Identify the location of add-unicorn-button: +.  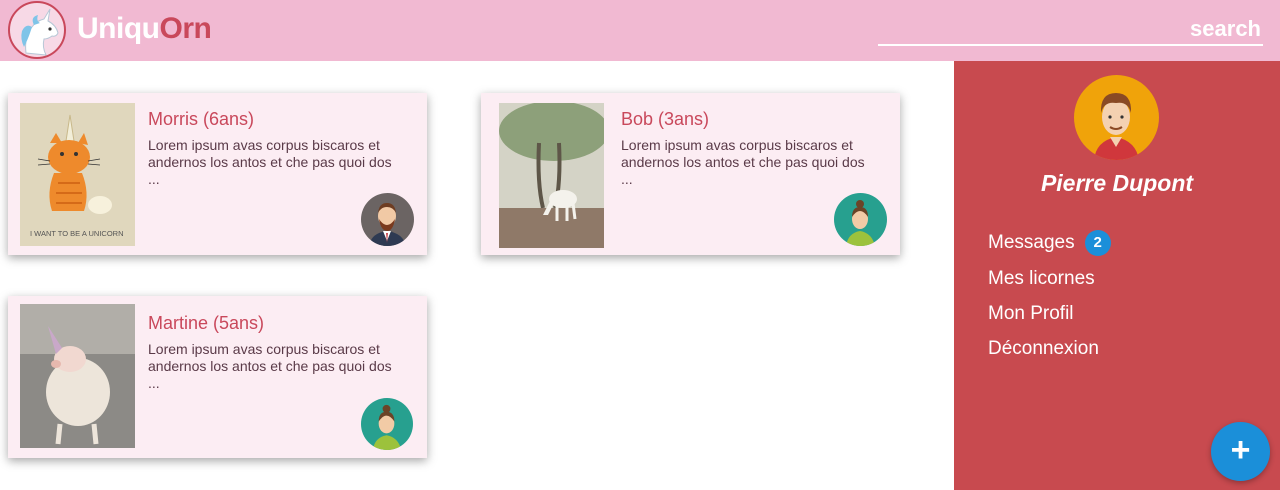
(1240, 451).